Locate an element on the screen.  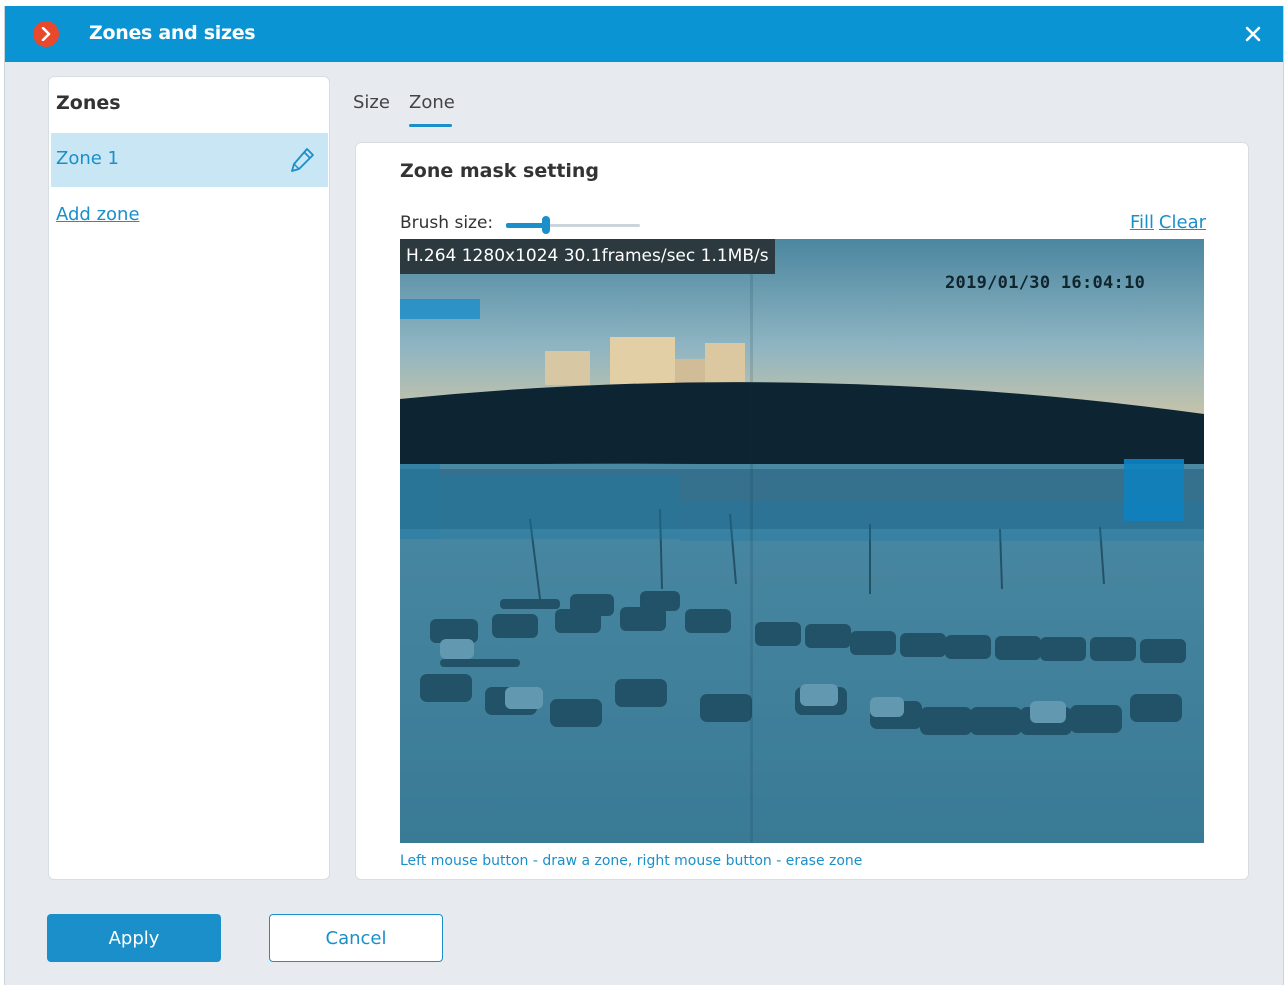
video-stream-info: H.264 1280x1024 30.1frames/sec 1.1MB/s is located at coordinates (587, 256).